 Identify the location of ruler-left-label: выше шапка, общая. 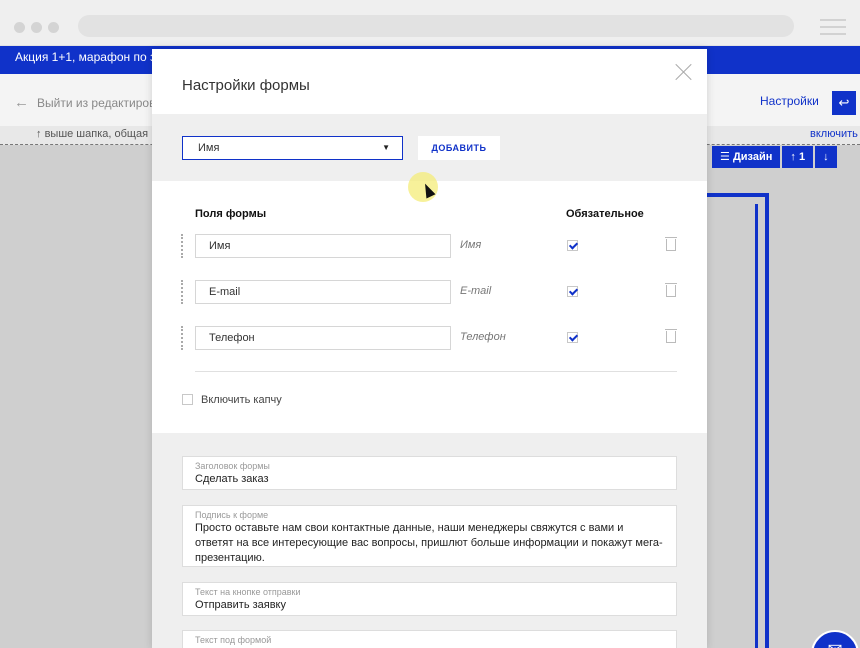
(96, 134).